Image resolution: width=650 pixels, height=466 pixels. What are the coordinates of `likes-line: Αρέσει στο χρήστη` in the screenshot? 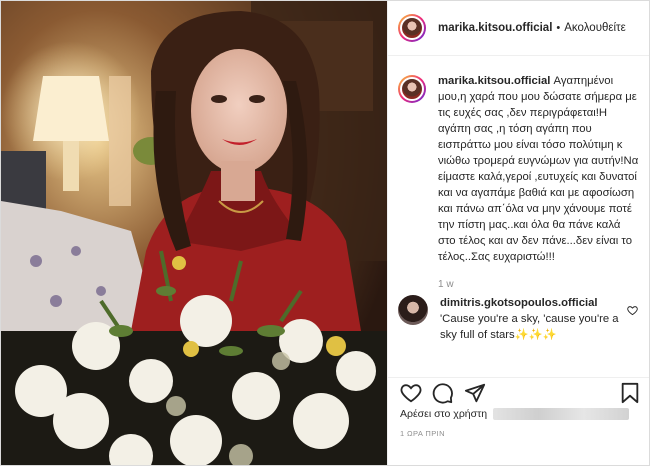 It's located at (515, 414).